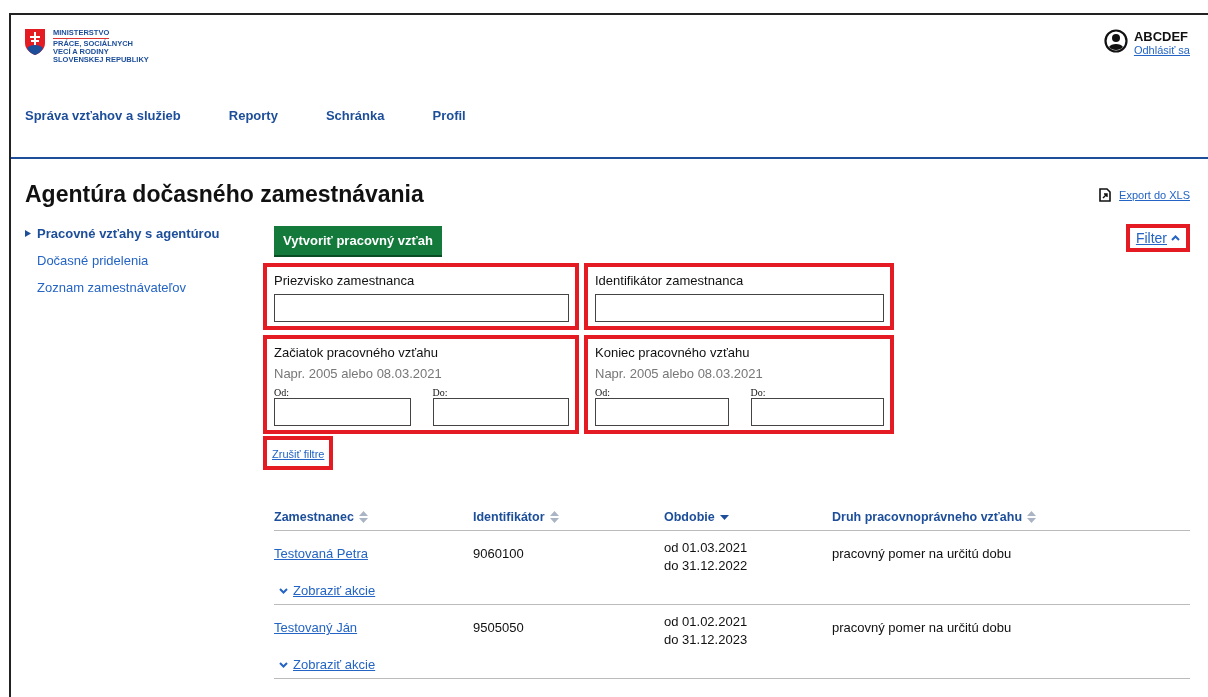 This screenshot has width=1208, height=697. Describe the element at coordinates (356, 352) in the screenshot. I see `field-label: Začiatok pracovného vzťahu` at that location.